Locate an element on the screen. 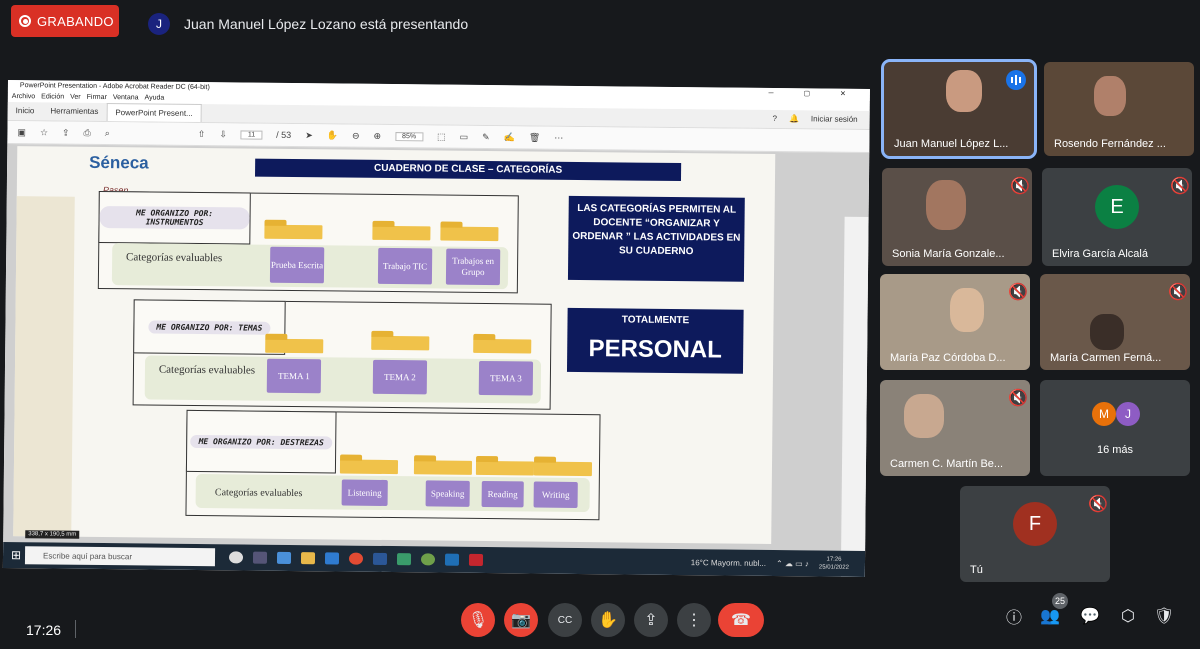 The image size is (1200, 649). page-down-icon: ⇩ is located at coordinates (223, 134).